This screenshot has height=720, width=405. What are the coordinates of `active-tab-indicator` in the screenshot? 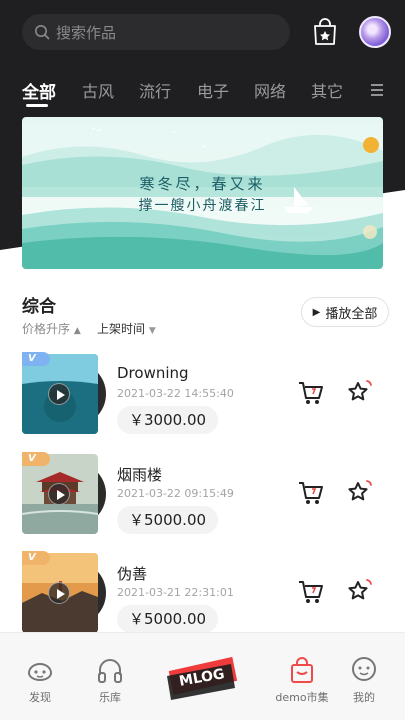 It's located at (37, 105).